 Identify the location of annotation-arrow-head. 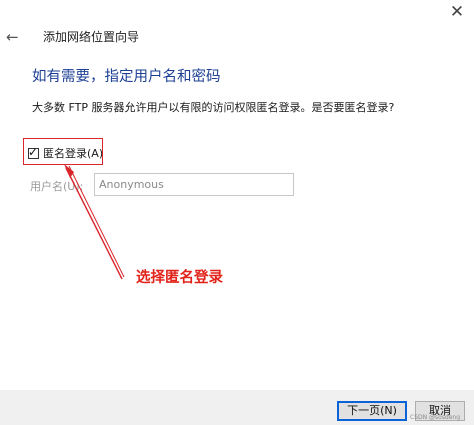
(69, 171).